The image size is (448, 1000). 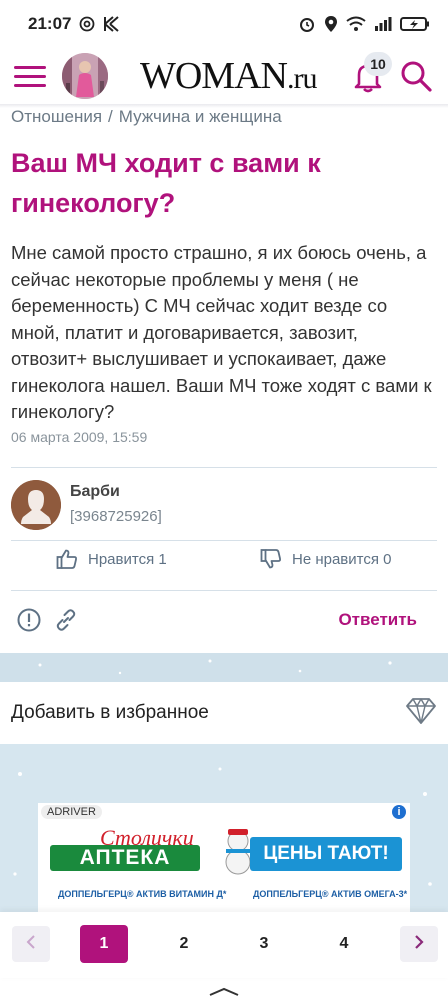 What do you see at coordinates (87, 24) in the screenshot?
I see `at-sign-icon` at bounding box center [87, 24].